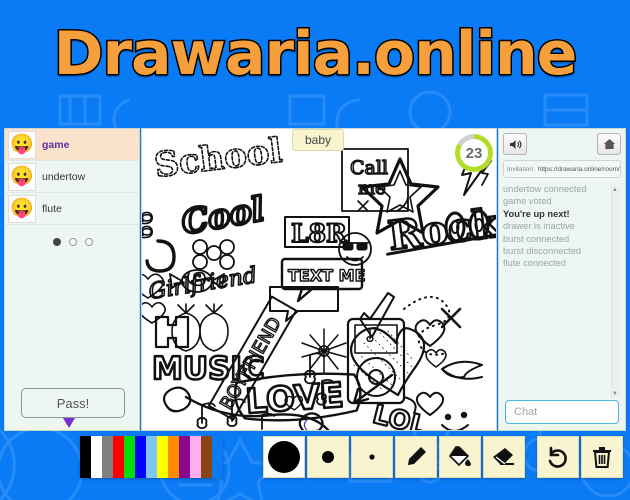 This screenshot has height=500, width=630. What do you see at coordinates (85, 457) in the screenshot?
I see `color-swatch-black` at bounding box center [85, 457].